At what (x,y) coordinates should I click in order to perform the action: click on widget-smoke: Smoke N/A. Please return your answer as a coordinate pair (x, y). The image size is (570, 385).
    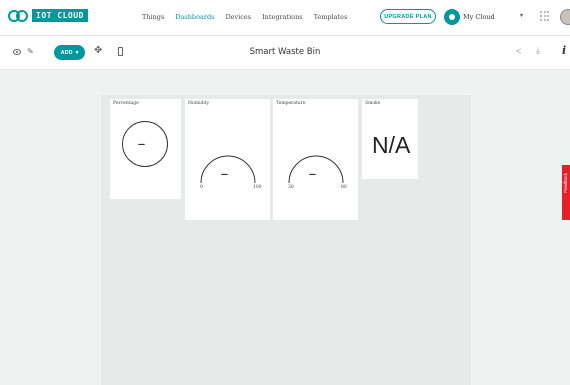
    Looking at the image, I should click on (390, 139).